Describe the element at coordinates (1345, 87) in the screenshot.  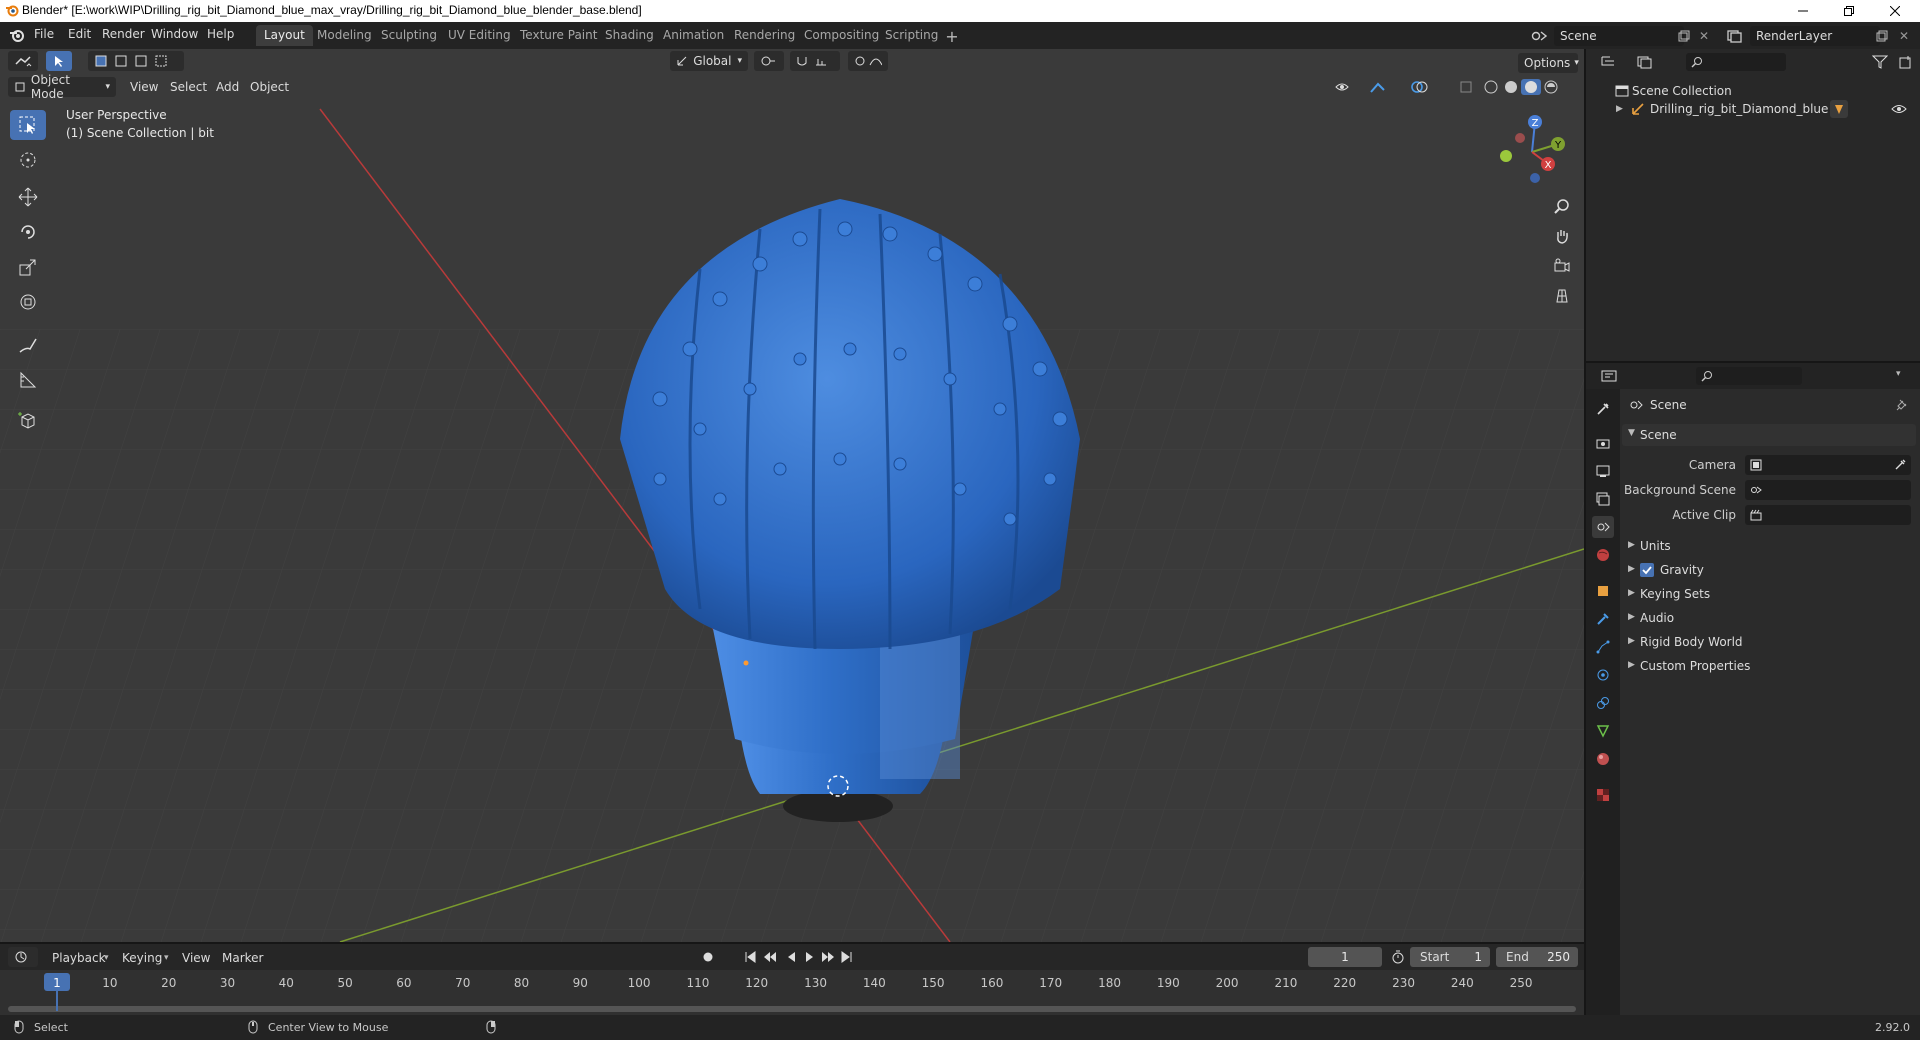
I see `visibility-toggle-icon` at that location.